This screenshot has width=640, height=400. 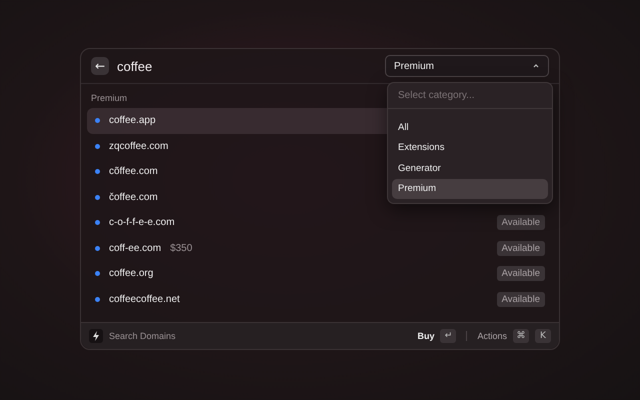 I want to click on domain-name: coffee.org, so click(x=131, y=274).